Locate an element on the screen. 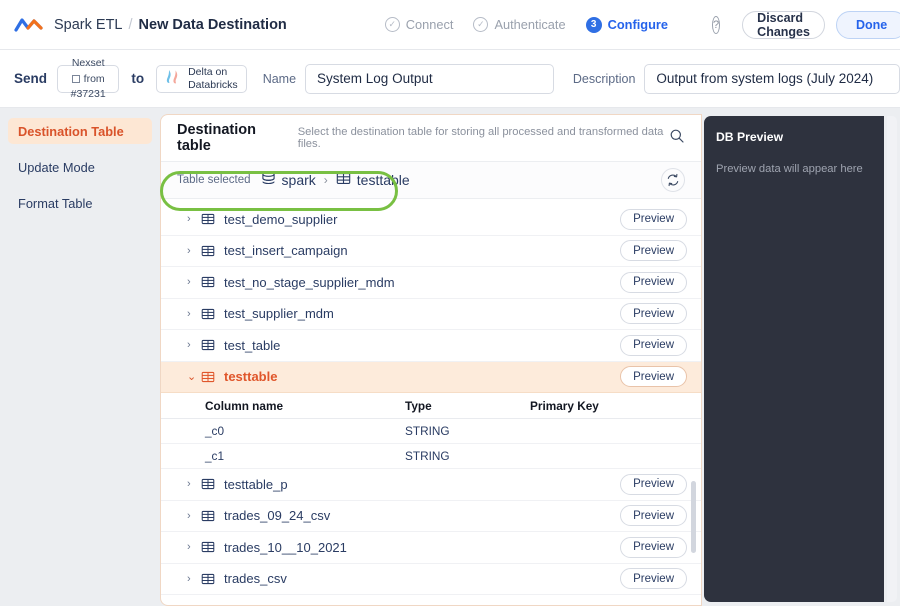 Image resolution: width=900 pixels, height=606 pixels. chevron-down-icon: ⌄ is located at coordinates (194, 376).